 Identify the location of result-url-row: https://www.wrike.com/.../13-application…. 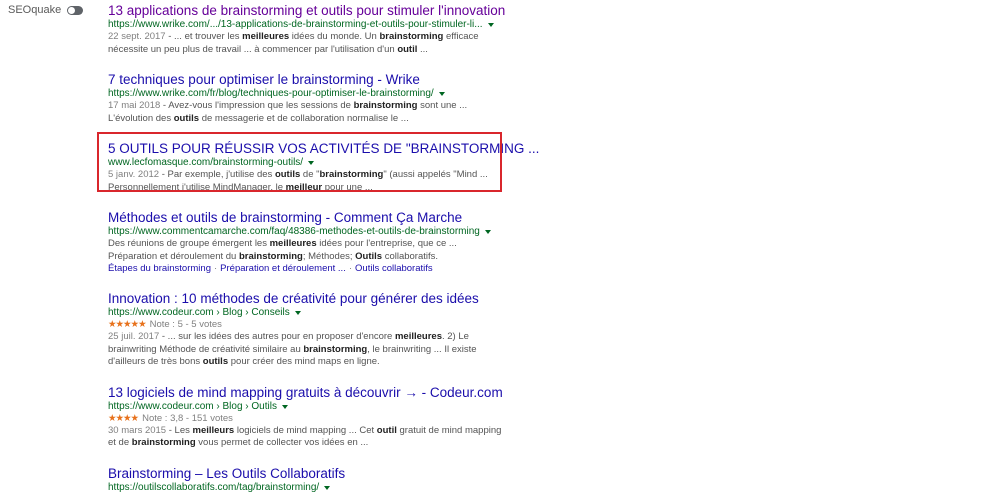
(308, 25).